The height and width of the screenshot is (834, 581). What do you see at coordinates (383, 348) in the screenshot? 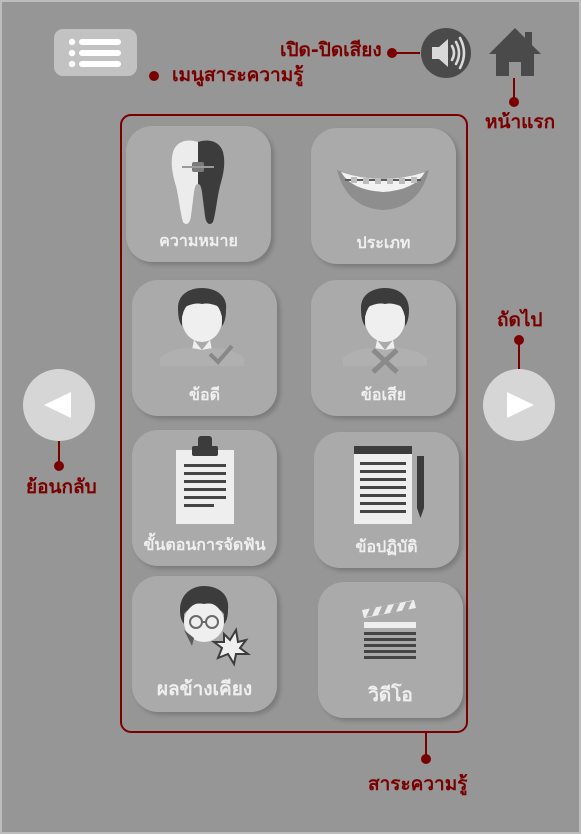
I see `tile-disadvantages: ข้อเสีย` at bounding box center [383, 348].